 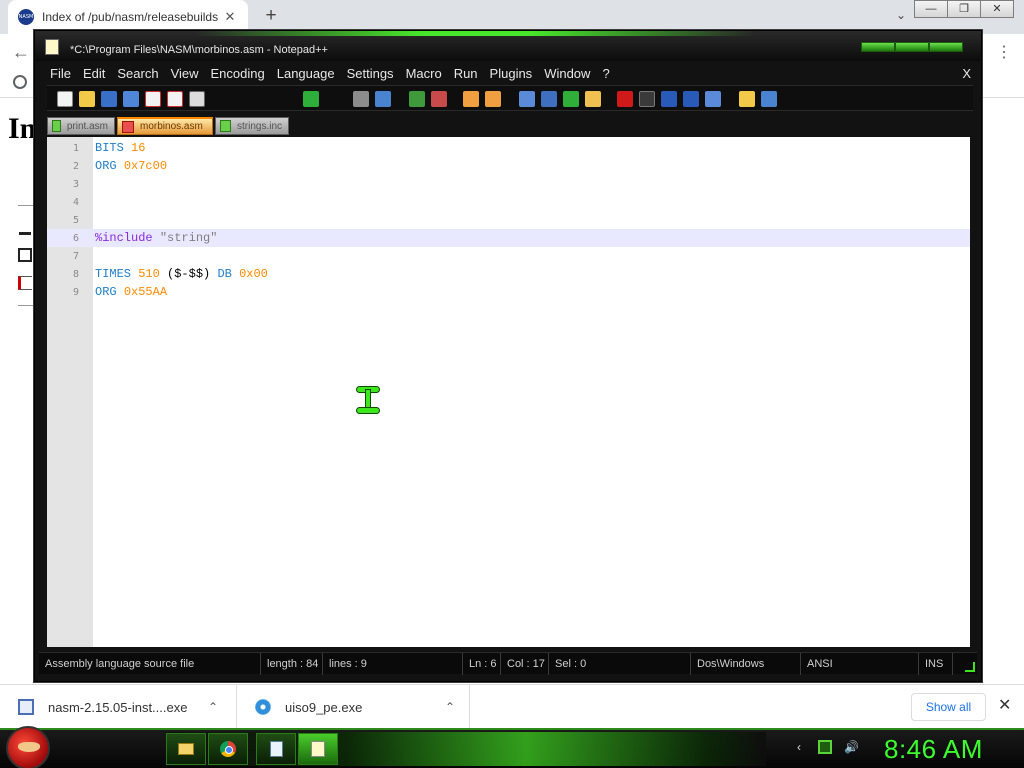 What do you see at coordinates (1004, 52) in the screenshot?
I see `browser-menu-icon: ⋮` at bounding box center [1004, 52].